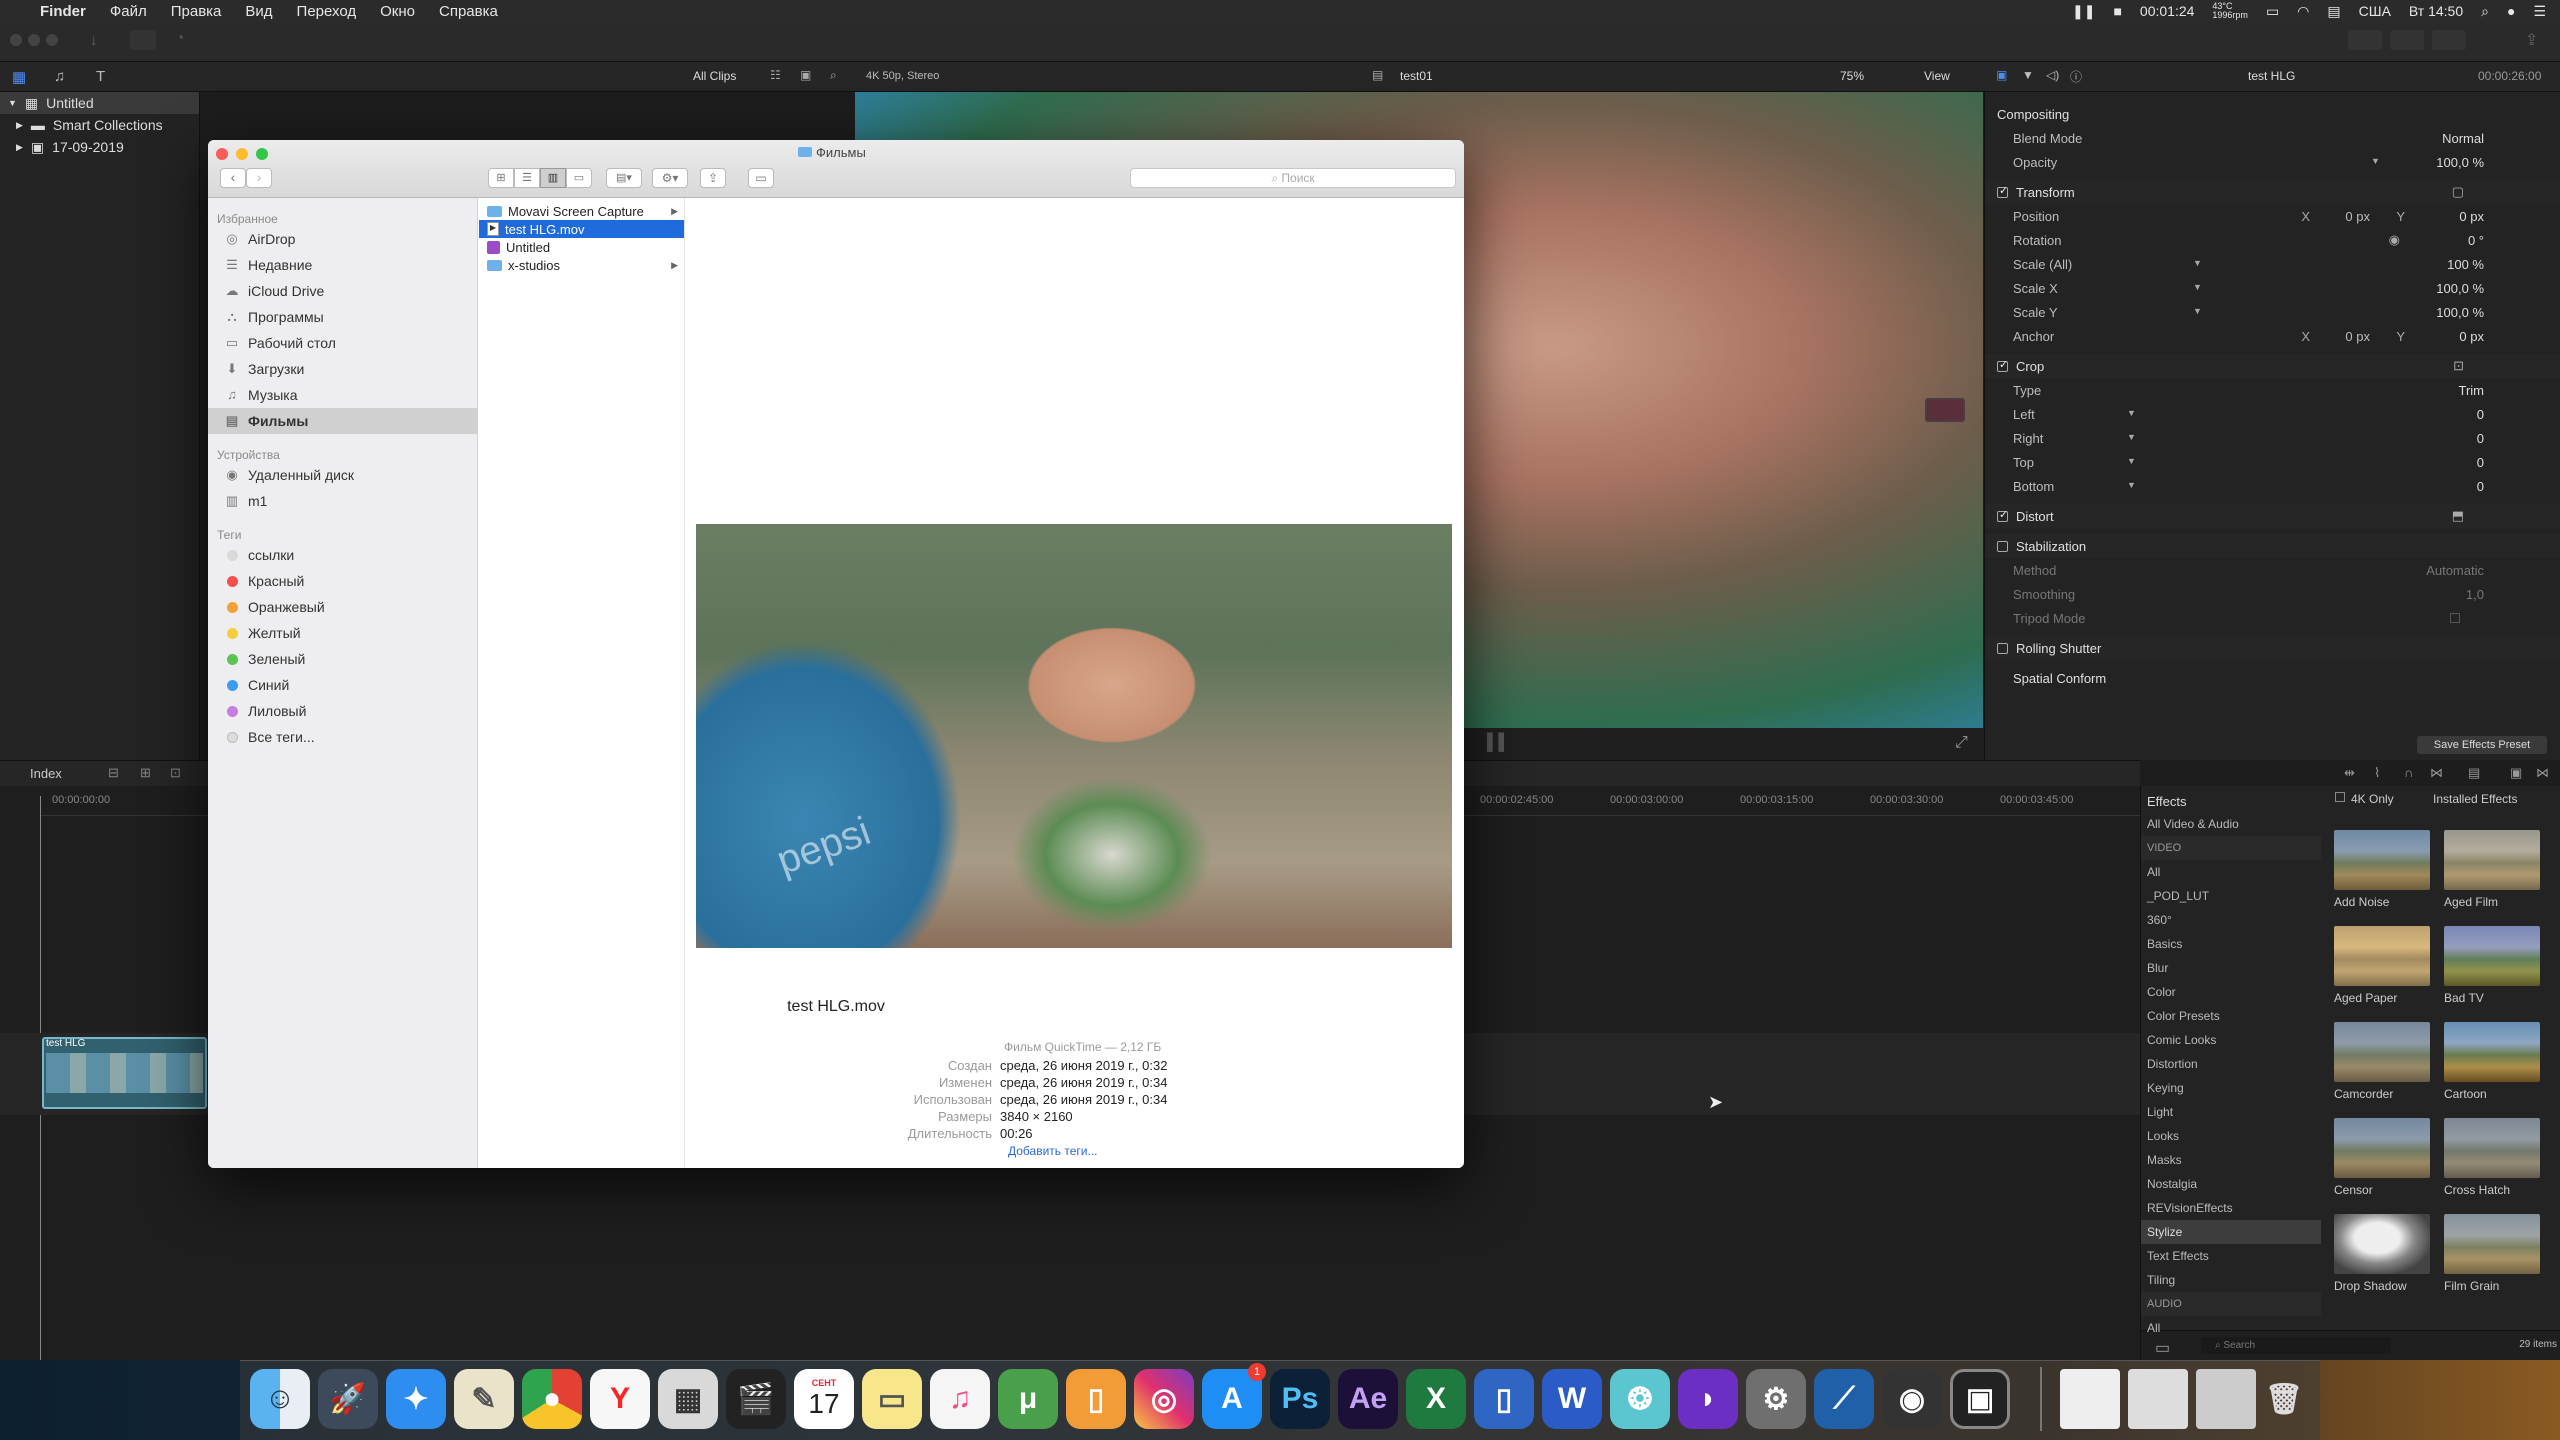 Image resolution: width=2560 pixels, height=1440 pixels. I want to click on blend-mode-popup: Normal, so click(2463, 138).